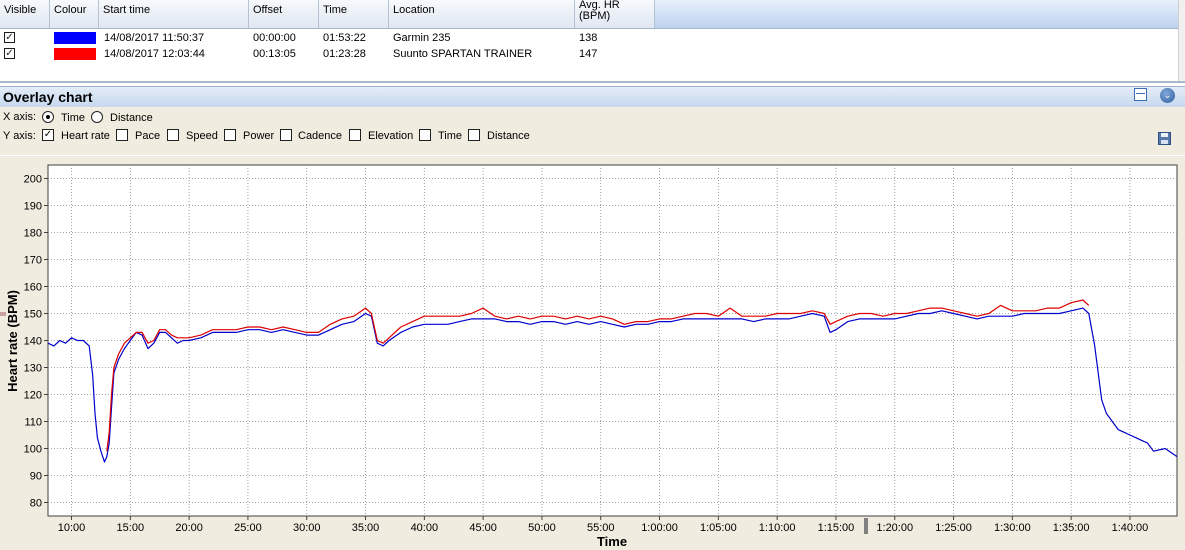 Image resolution: width=1185 pixels, height=550 pixels. Describe the element at coordinates (274, 38) in the screenshot. I see `offset: 00:00:00` at that location.